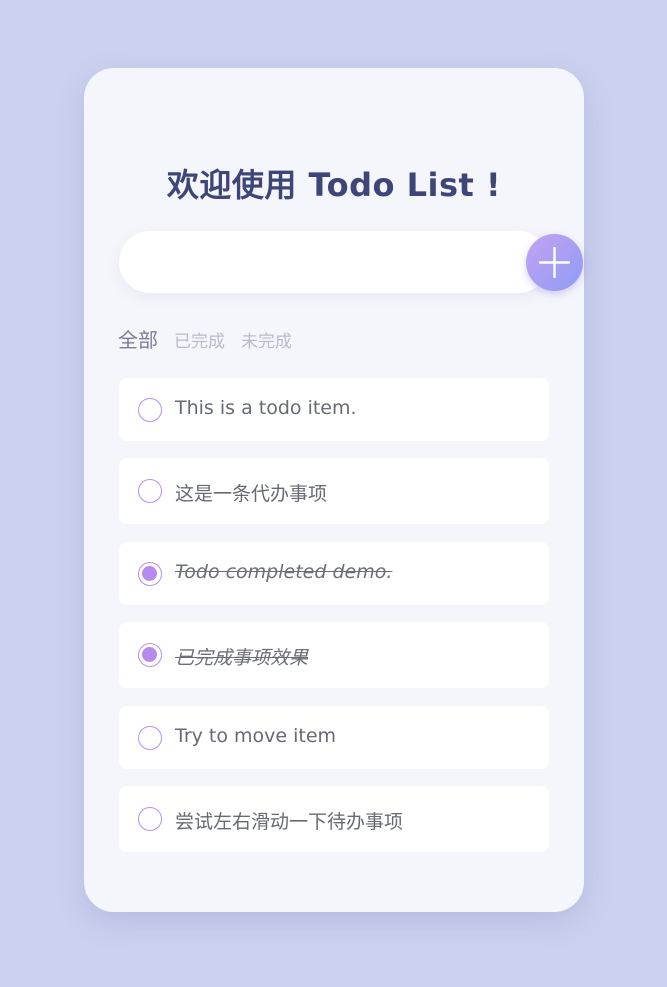 This screenshot has height=987, width=667. Describe the element at coordinates (284, 572) in the screenshot. I see `todo-text: Todo completed demo.` at that location.